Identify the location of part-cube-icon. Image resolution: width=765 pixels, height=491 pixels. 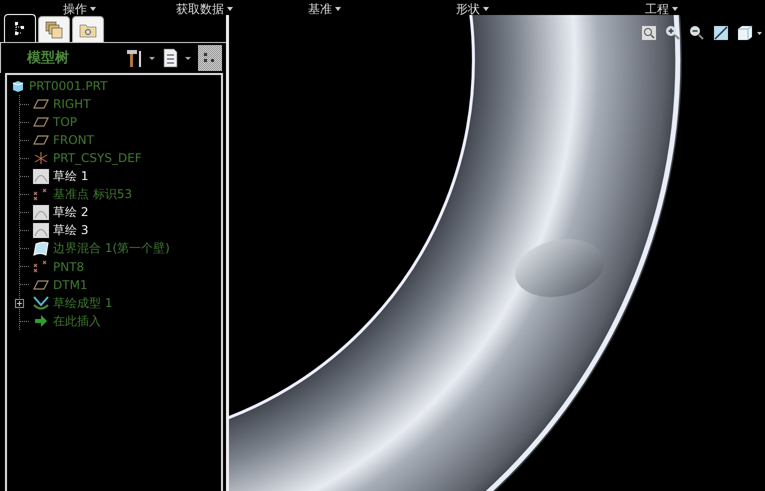
(18, 86).